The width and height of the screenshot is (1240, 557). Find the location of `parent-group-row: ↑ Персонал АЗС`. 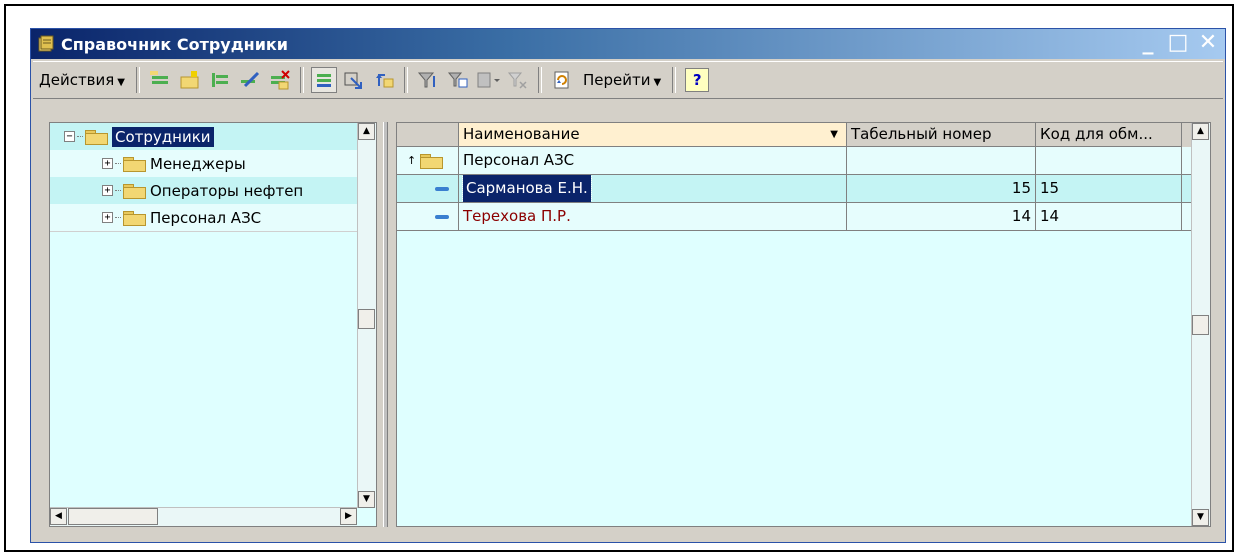

parent-group-row: ↑ Персонал АЗС is located at coordinates (794, 161).